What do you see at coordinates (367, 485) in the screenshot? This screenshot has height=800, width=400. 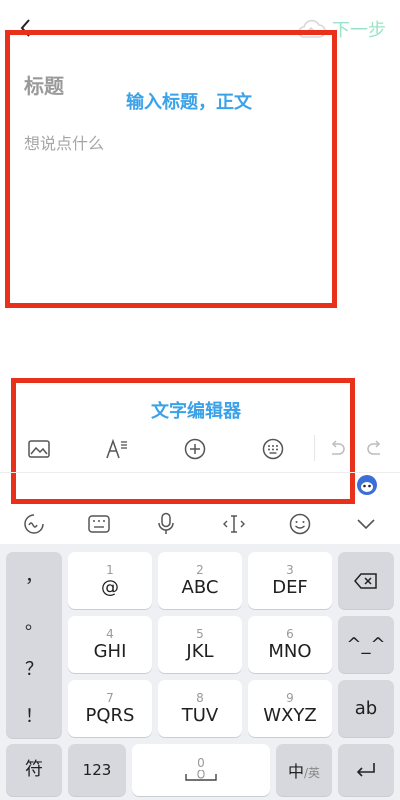 I see `mascot-icon` at bounding box center [367, 485].